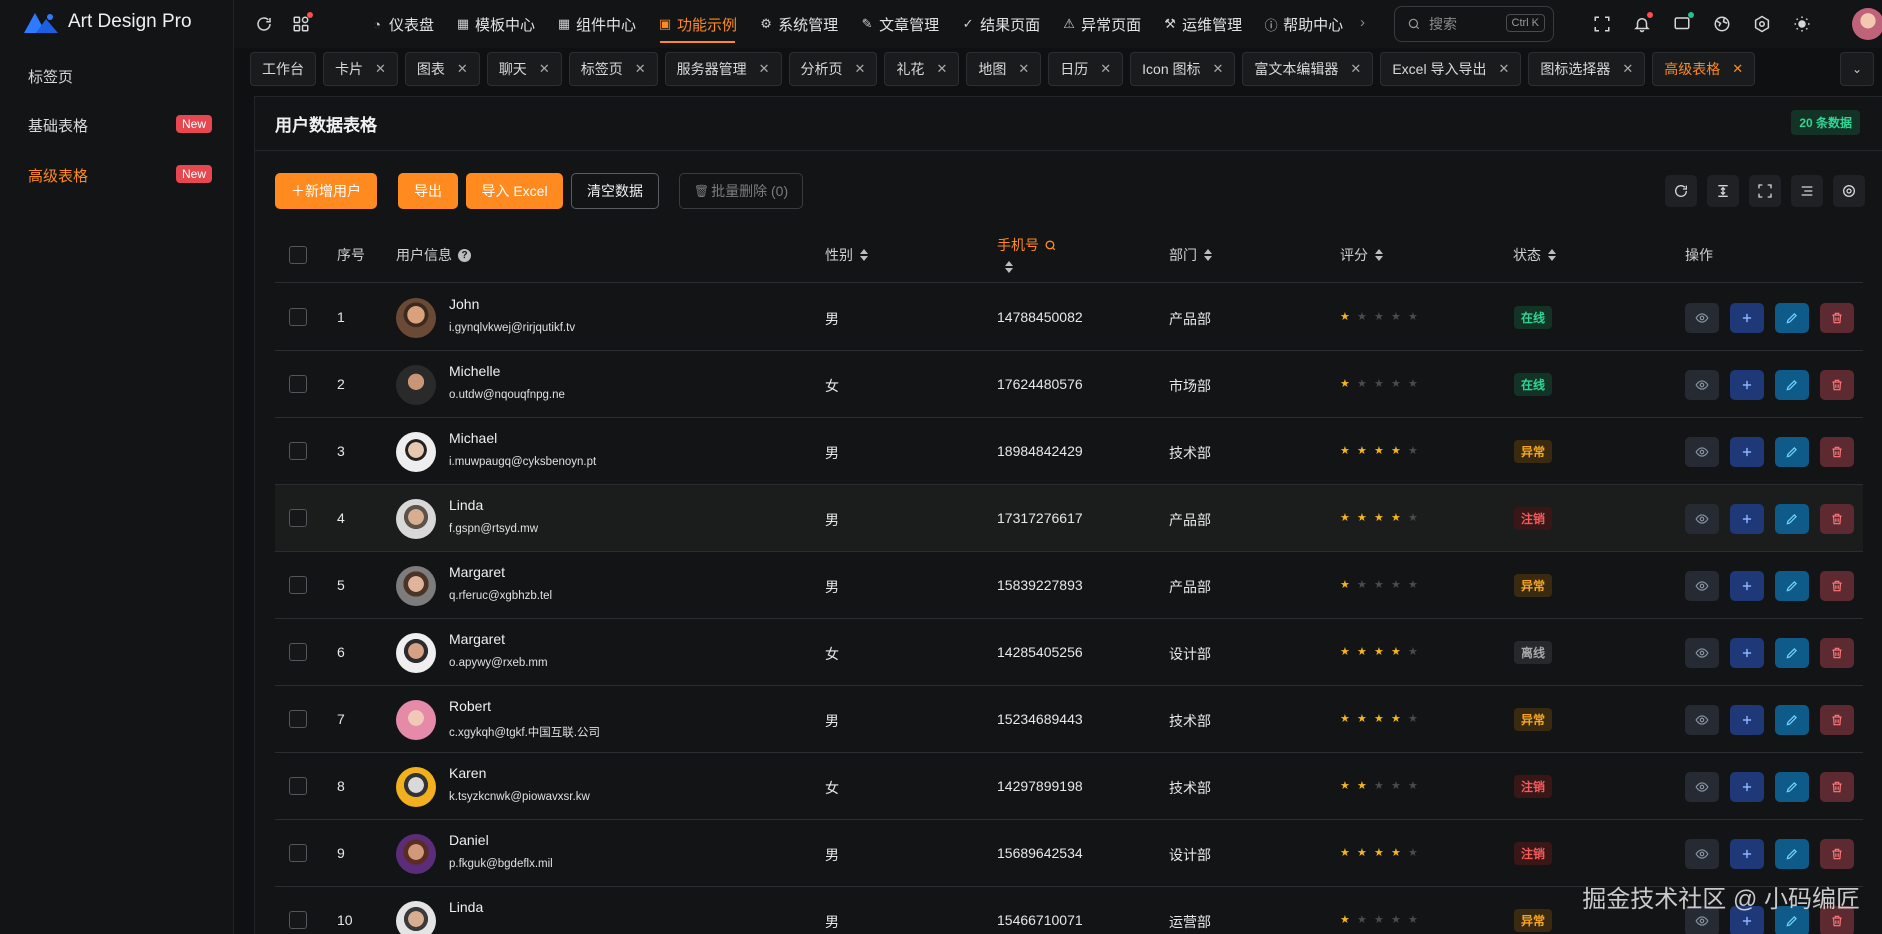 This screenshot has height=934, width=1882. I want to click on sidebar-item-tabs: 标签页, so click(117, 76).